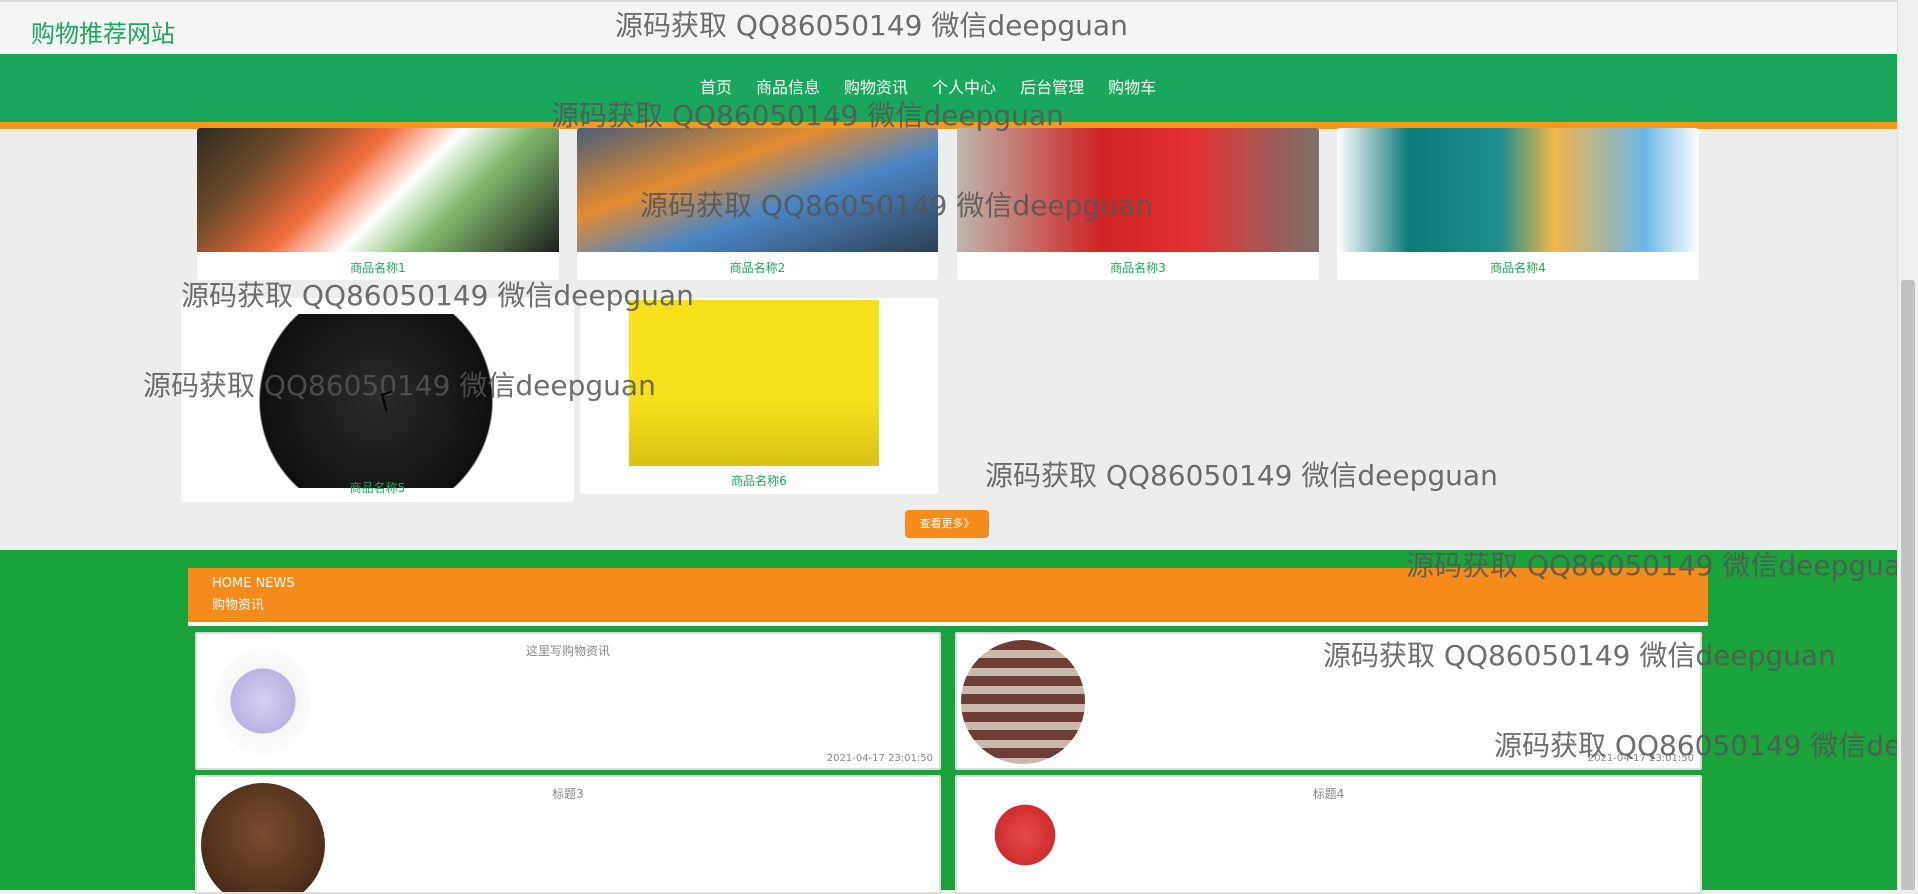 Image resolution: width=1918 pixels, height=894 pixels. Describe the element at coordinates (103, 31) in the screenshot. I see `site-title: 购物推荐网站` at that location.